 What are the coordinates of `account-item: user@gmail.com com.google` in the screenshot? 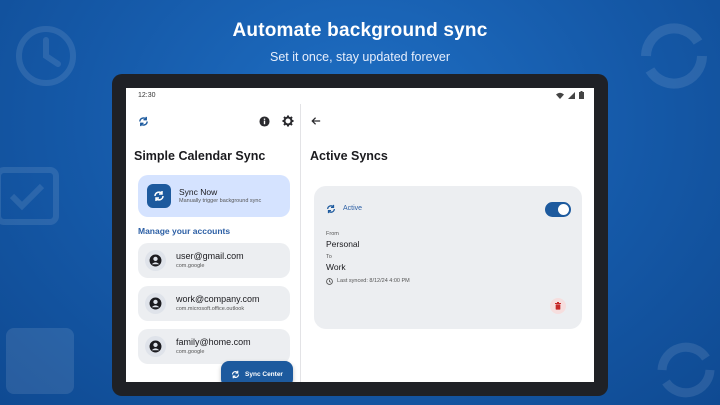 It's located at (214, 260).